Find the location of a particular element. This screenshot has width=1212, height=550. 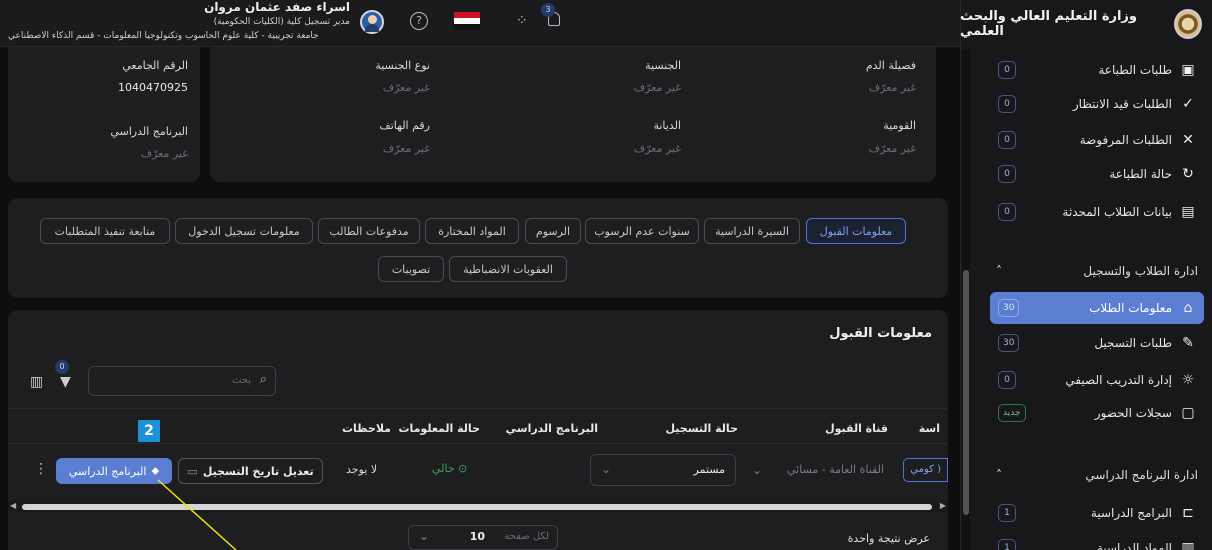

step-marker: 2 is located at coordinates (149, 431).